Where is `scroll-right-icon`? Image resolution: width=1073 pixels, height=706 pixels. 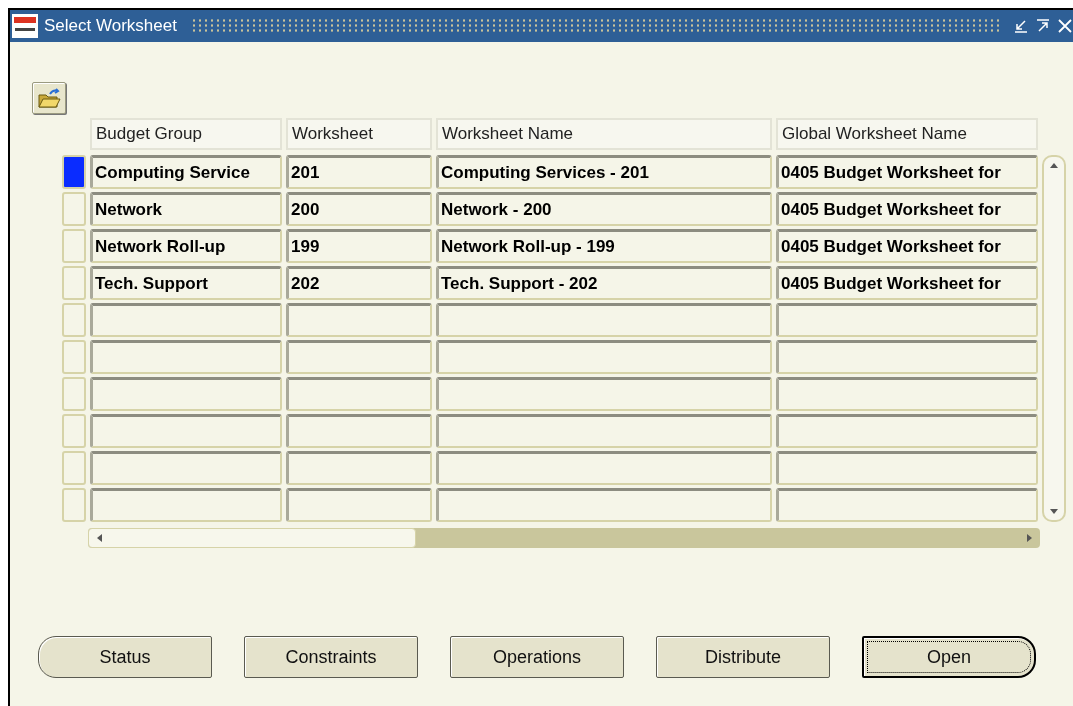 scroll-right-icon is located at coordinates (1029, 538).